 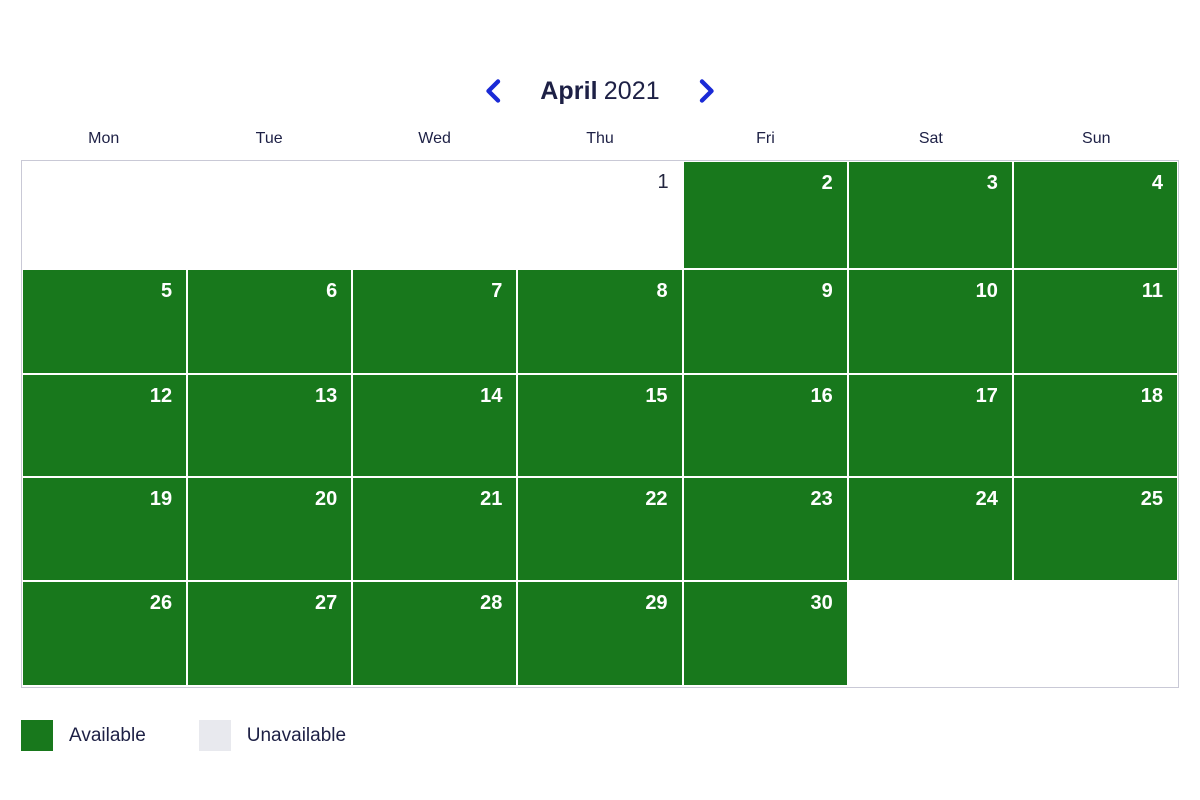 I want to click on day-number: 5, so click(x=167, y=291).